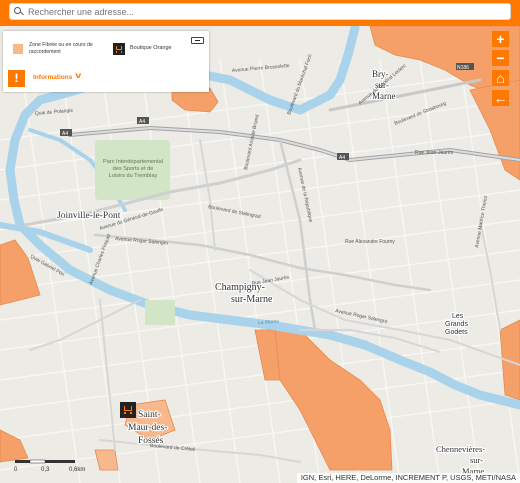 The height and width of the screenshot is (483, 520). I want to click on fibre-zone-swatch, so click(18, 49).